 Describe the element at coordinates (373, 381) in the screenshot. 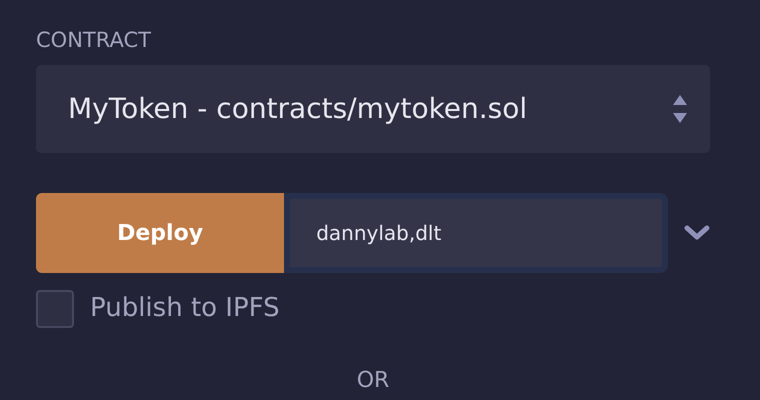

I see `separator-text: OR` at that location.